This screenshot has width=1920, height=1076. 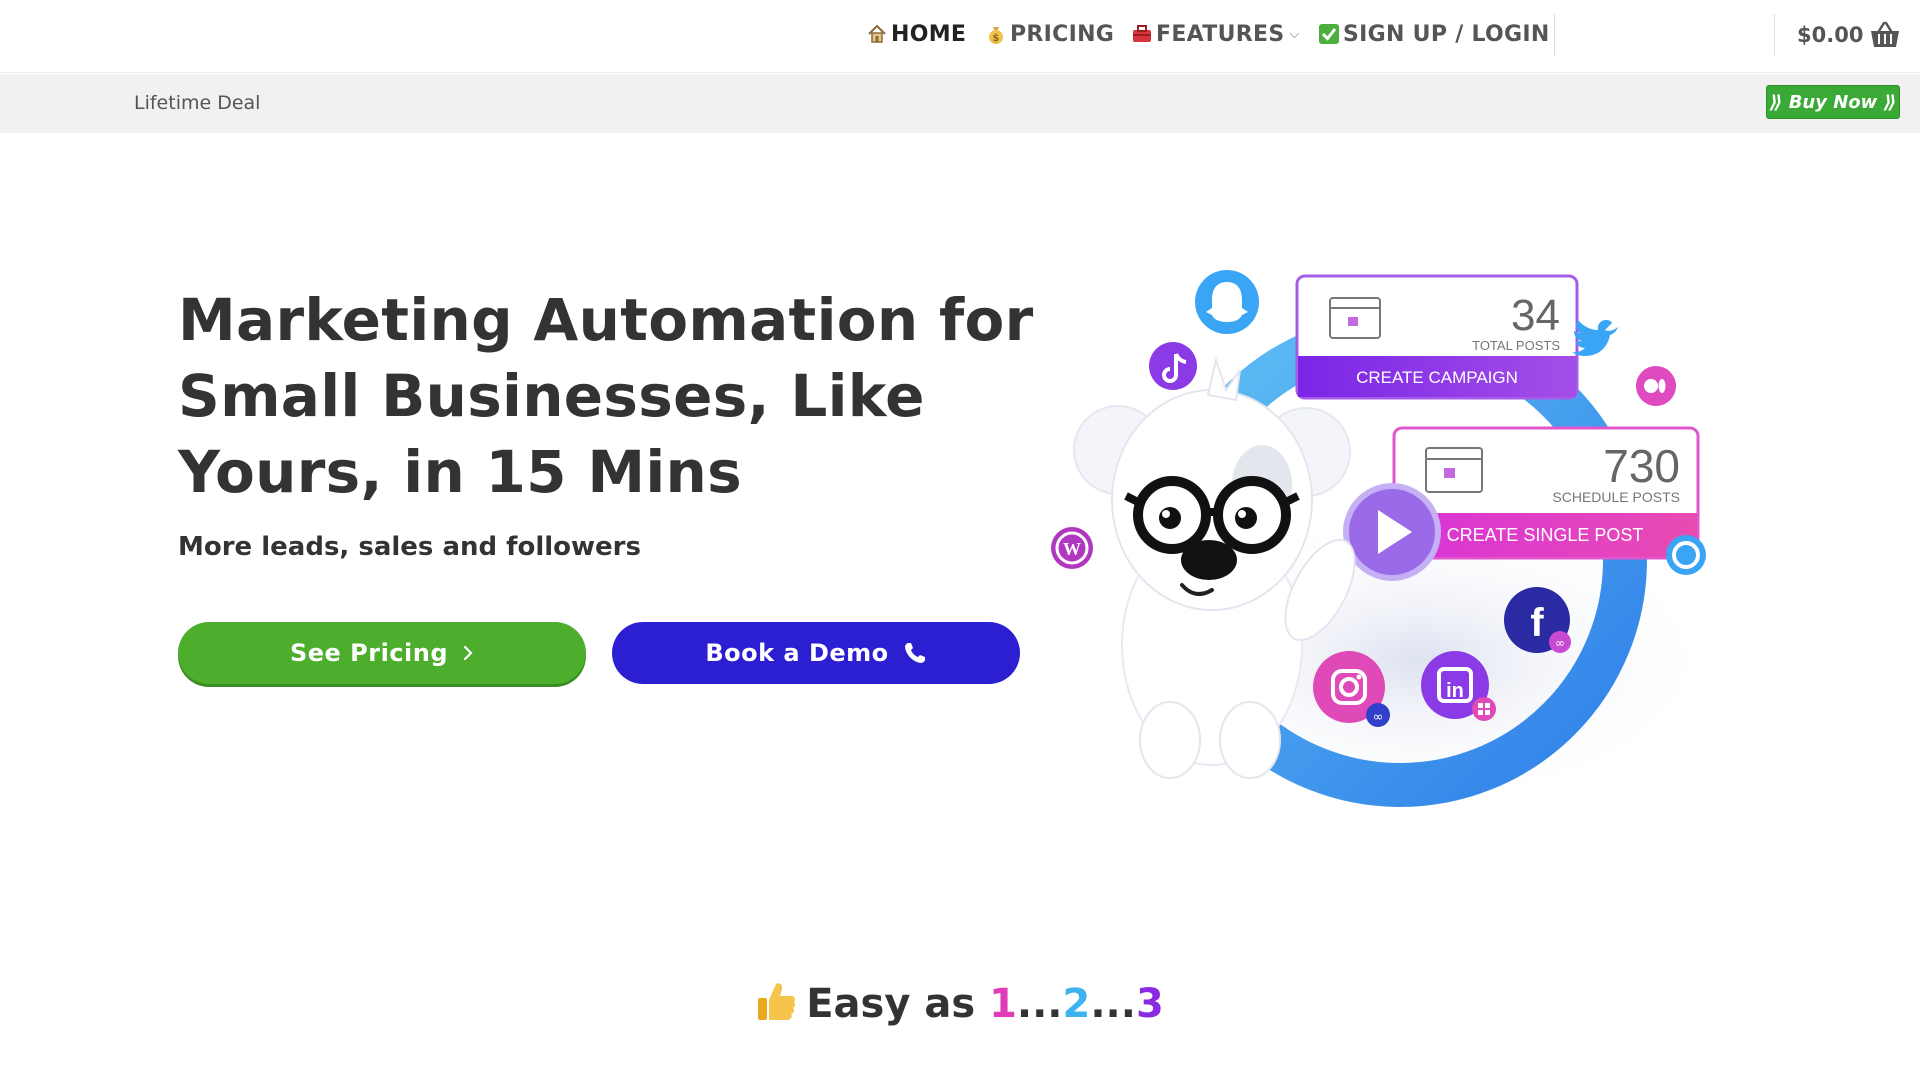 I want to click on create-single-post-label: CREATE SINGLE POST, so click(x=1545, y=535).